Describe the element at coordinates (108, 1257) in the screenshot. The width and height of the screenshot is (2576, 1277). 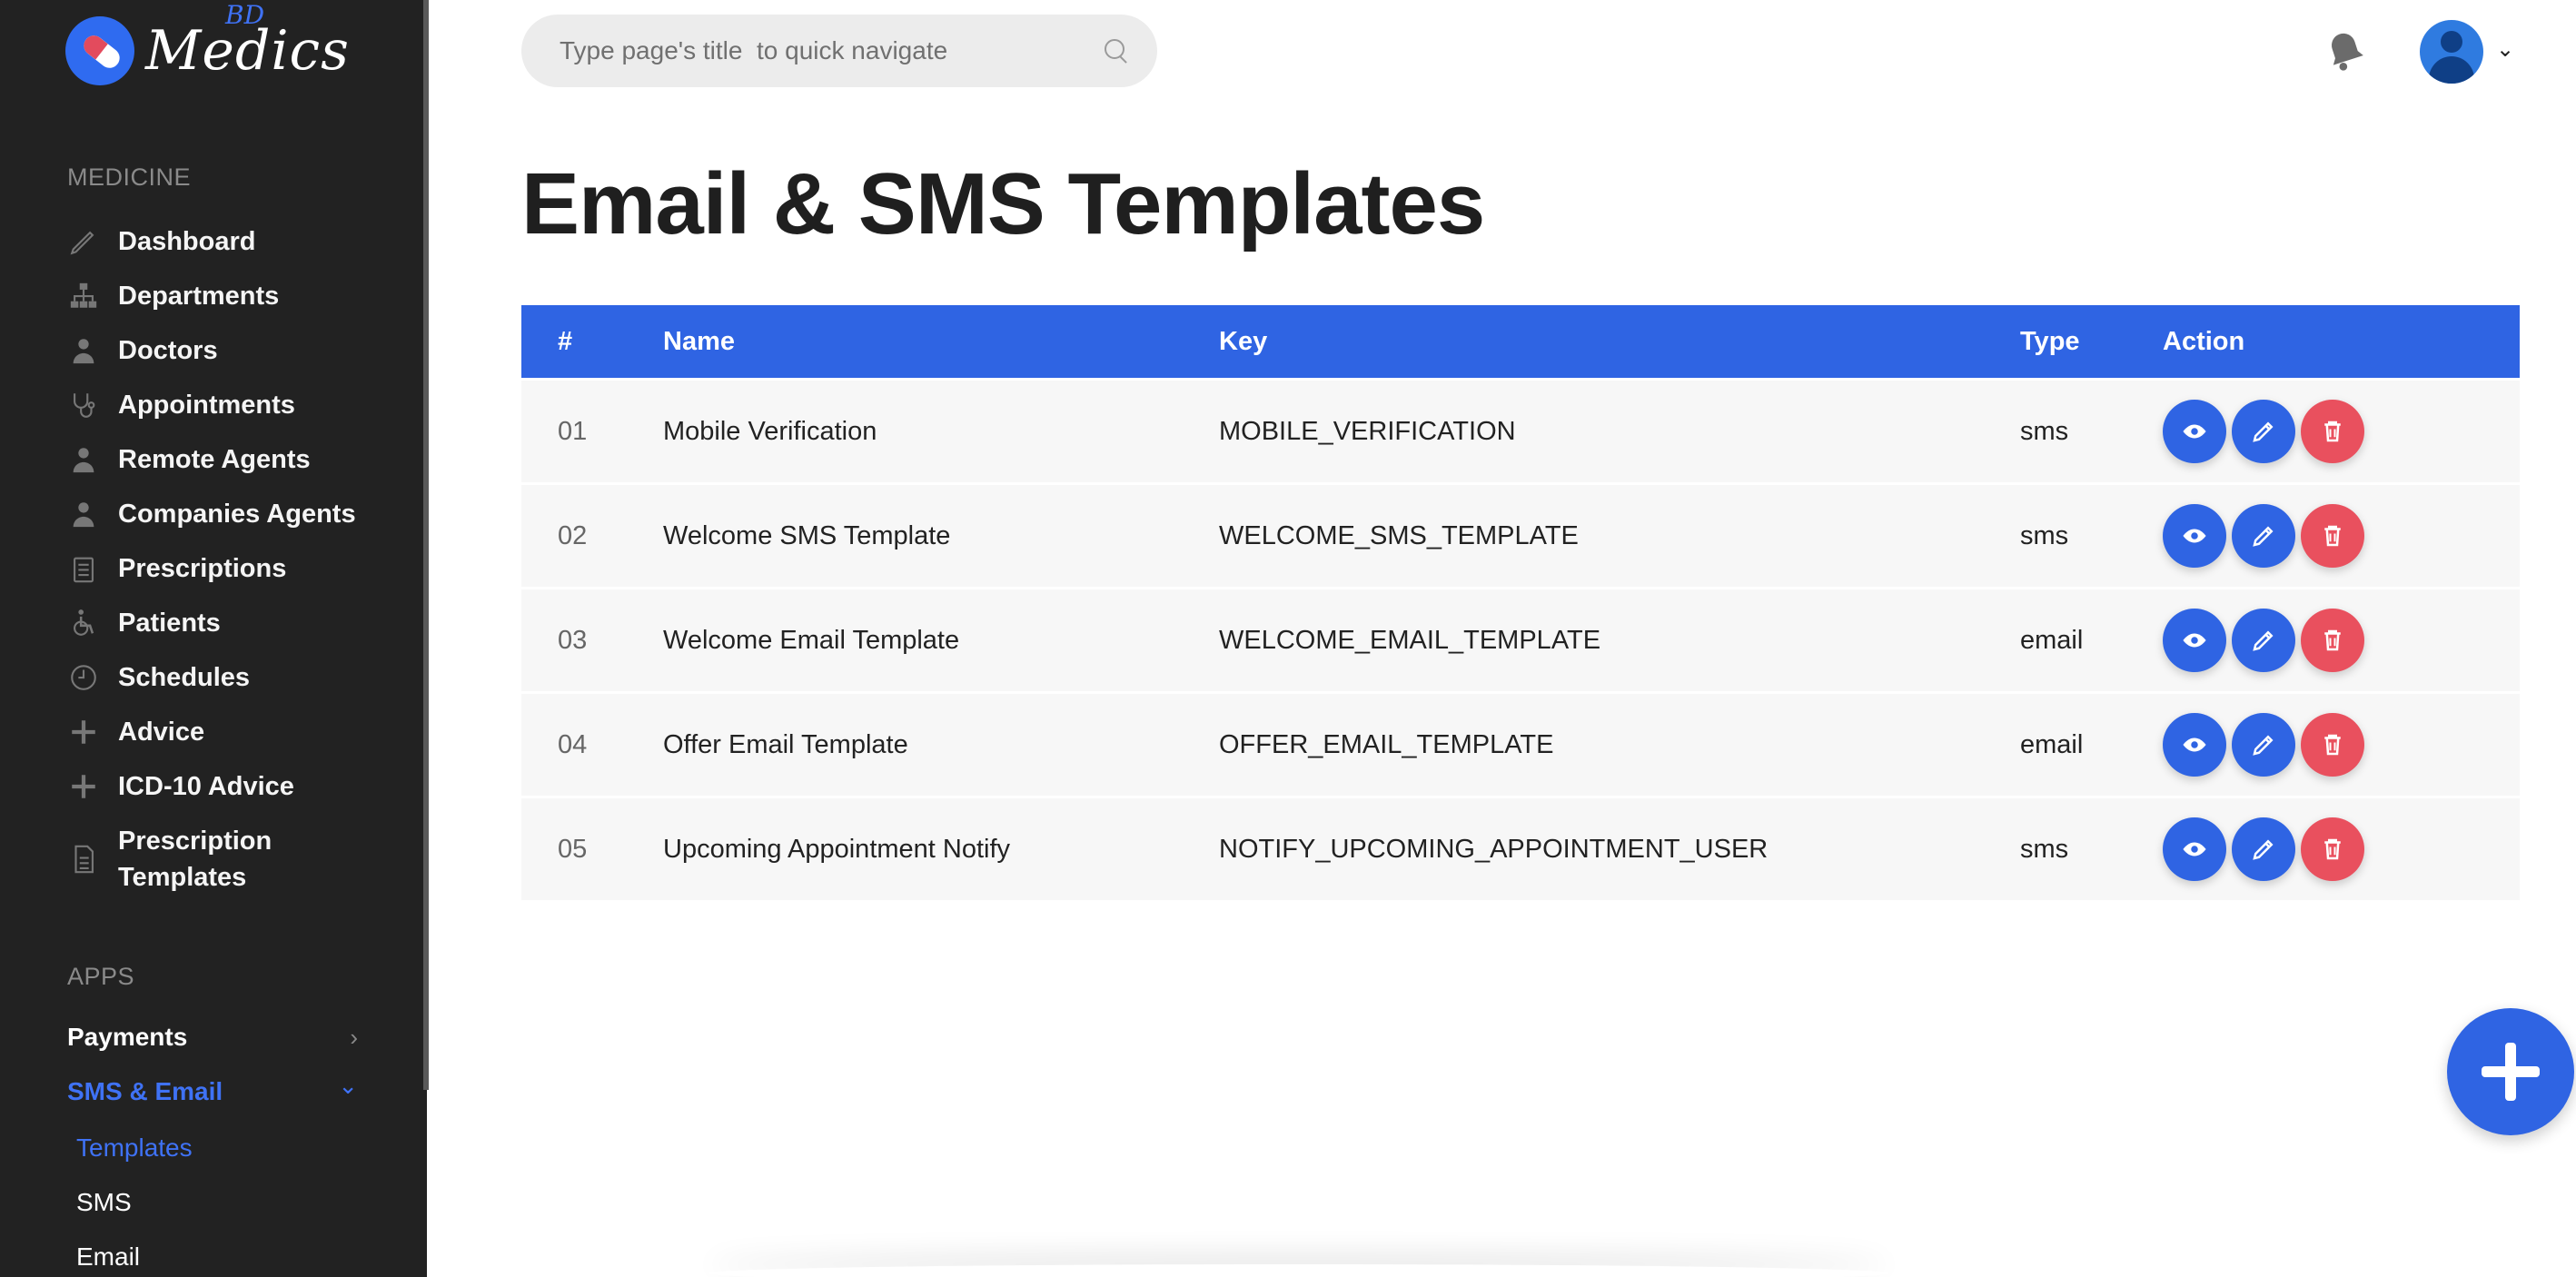
I see `sidebar-subitem-email: Email` at that location.